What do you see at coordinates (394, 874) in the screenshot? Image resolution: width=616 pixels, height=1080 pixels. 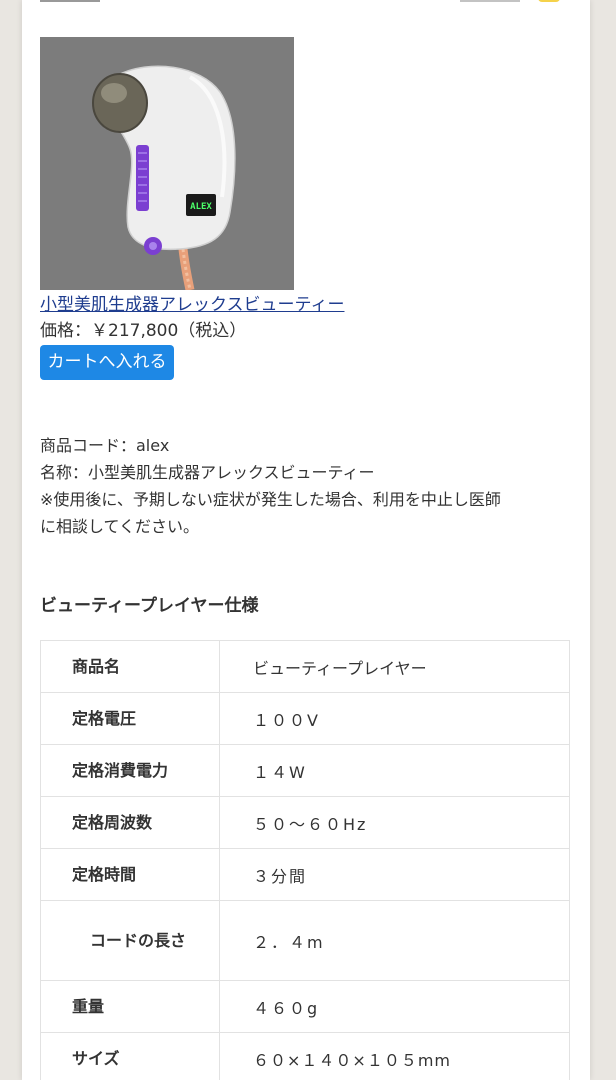 I see `spec-value: ３分間` at bounding box center [394, 874].